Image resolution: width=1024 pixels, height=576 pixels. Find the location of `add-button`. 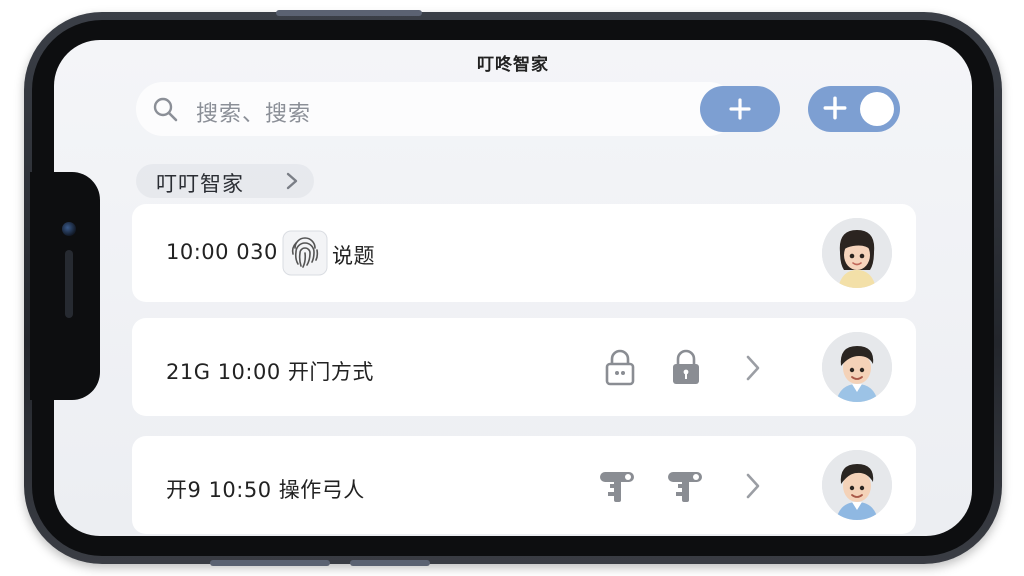

add-button is located at coordinates (740, 109).